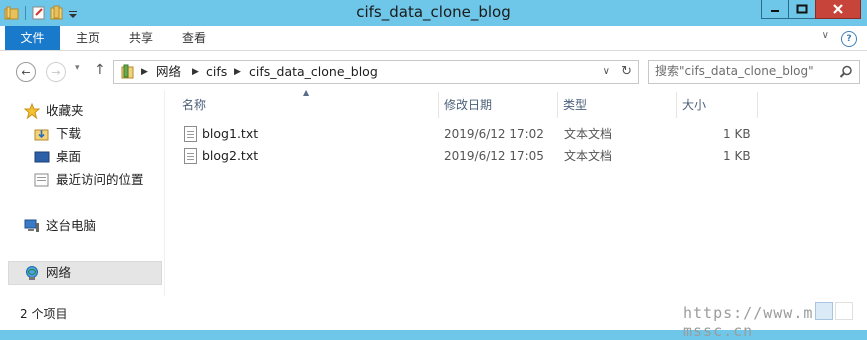 This screenshot has width=867, height=340. I want to click on navigation-pane: 收藏夹 下载 桌面 最近访问的位置 这台电脑 网络, so click(82, 193).